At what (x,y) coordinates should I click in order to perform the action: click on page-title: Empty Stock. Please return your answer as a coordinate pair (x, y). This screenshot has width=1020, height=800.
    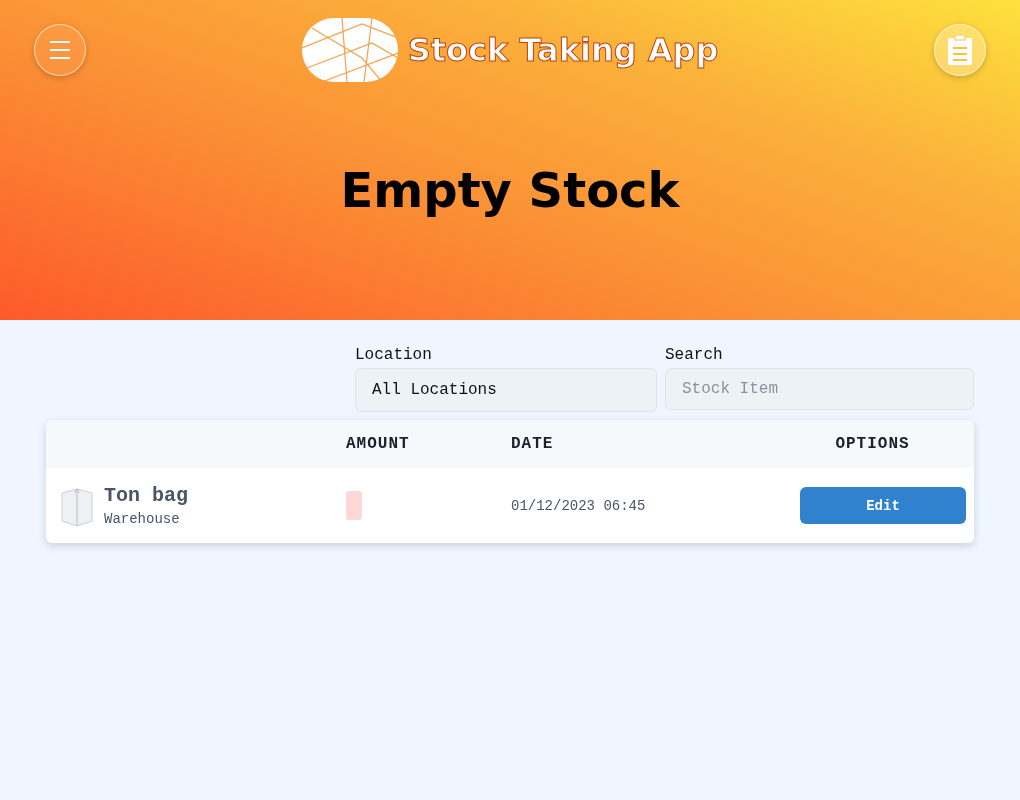
    Looking at the image, I should click on (510, 190).